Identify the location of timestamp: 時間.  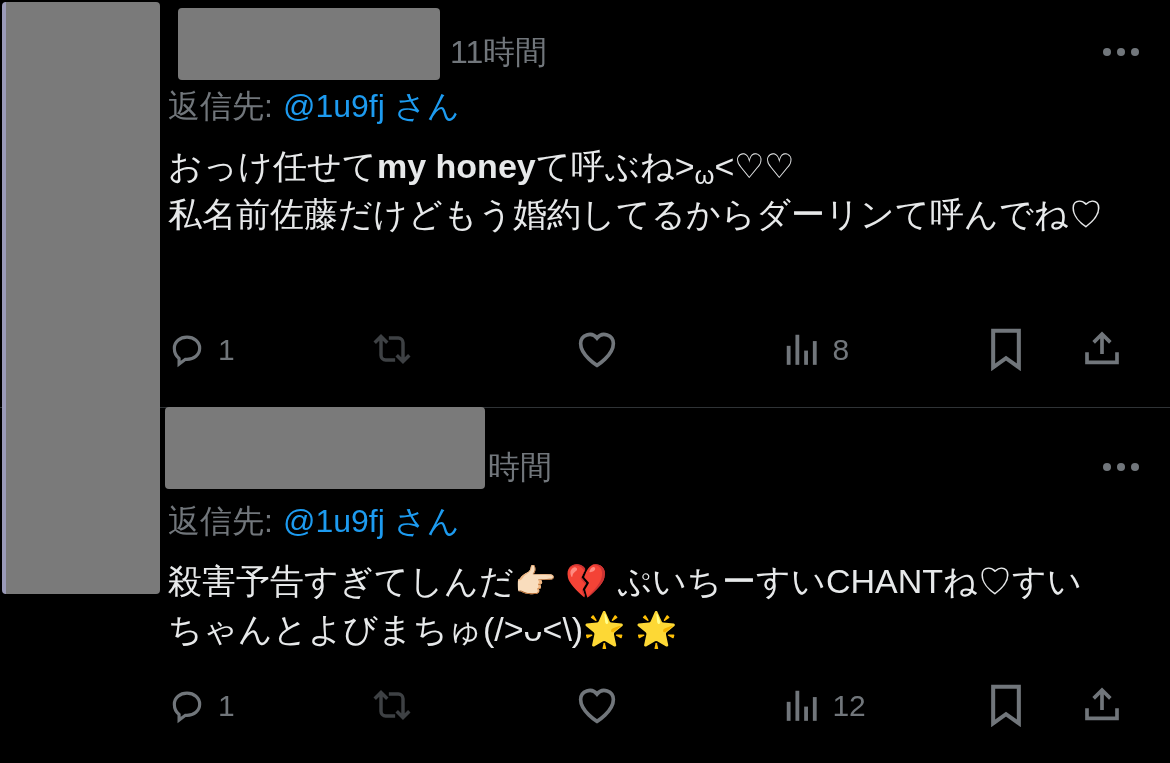
(520, 467).